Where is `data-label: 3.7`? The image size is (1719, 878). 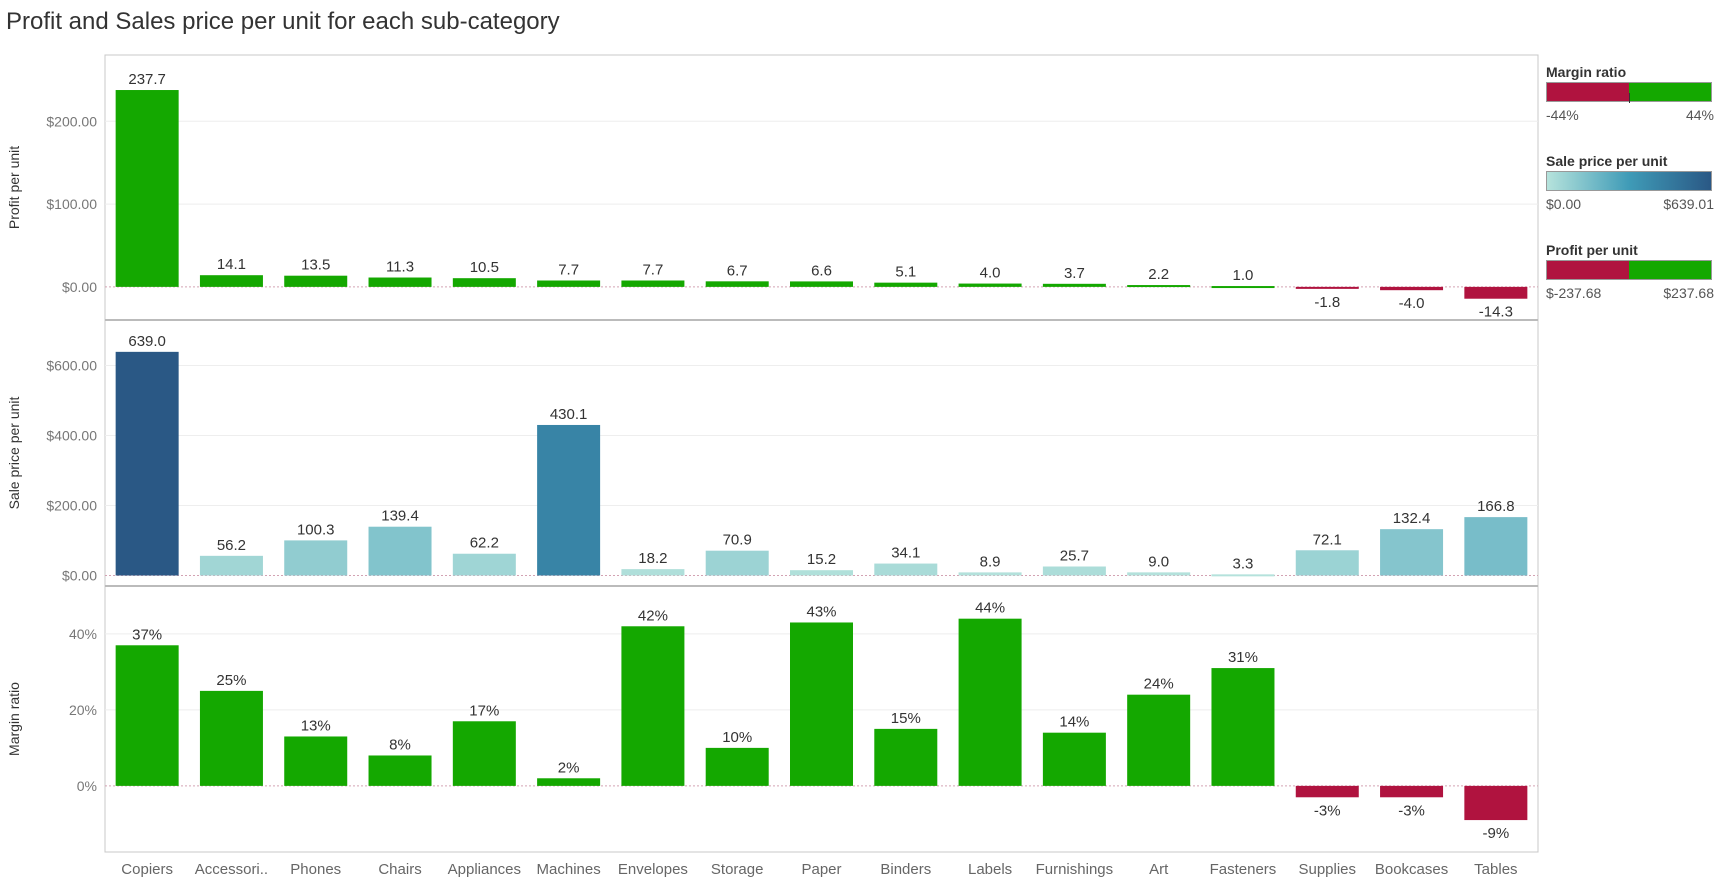
data-label: 3.7 is located at coordinates (1074, 273).